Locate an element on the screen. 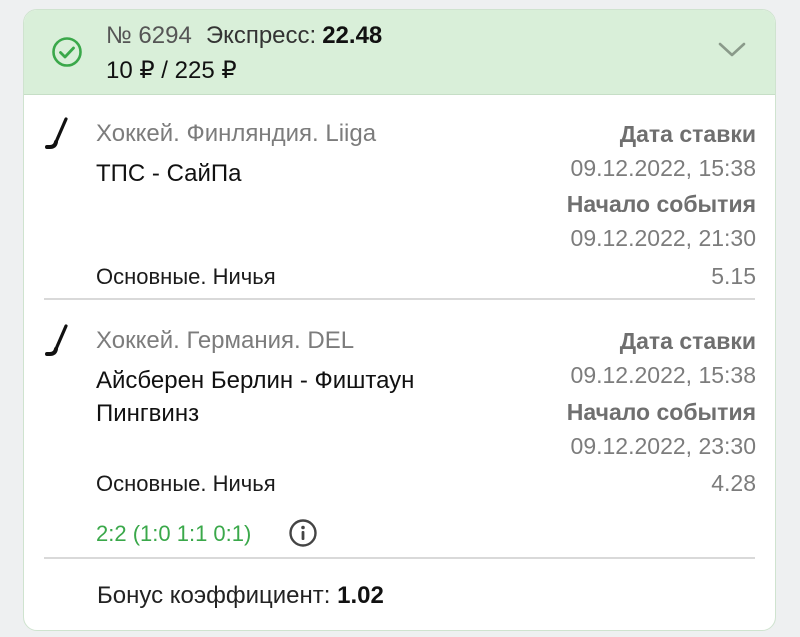 The height and width of the screenshot is (637, 800). chevron-down-icon is located at coordinates (732, 50).